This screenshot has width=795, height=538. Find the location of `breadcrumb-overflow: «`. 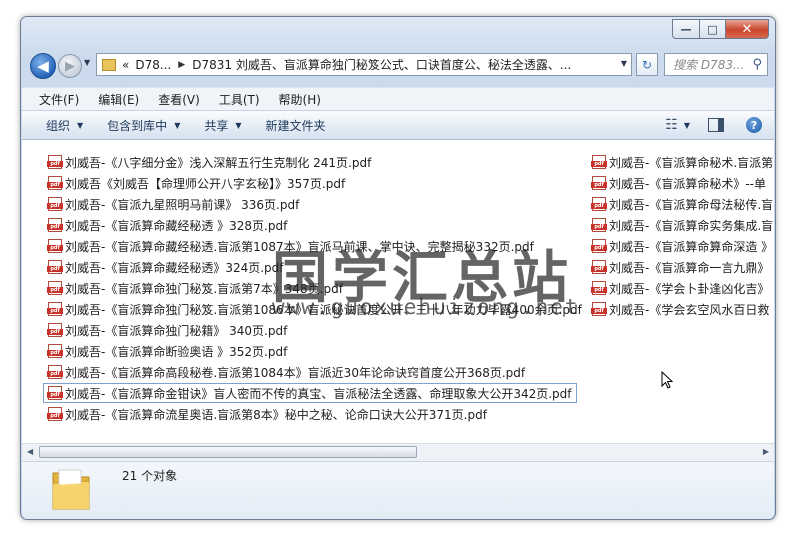

breadcrumb-overflow: « is located at coordinates (125, 65).